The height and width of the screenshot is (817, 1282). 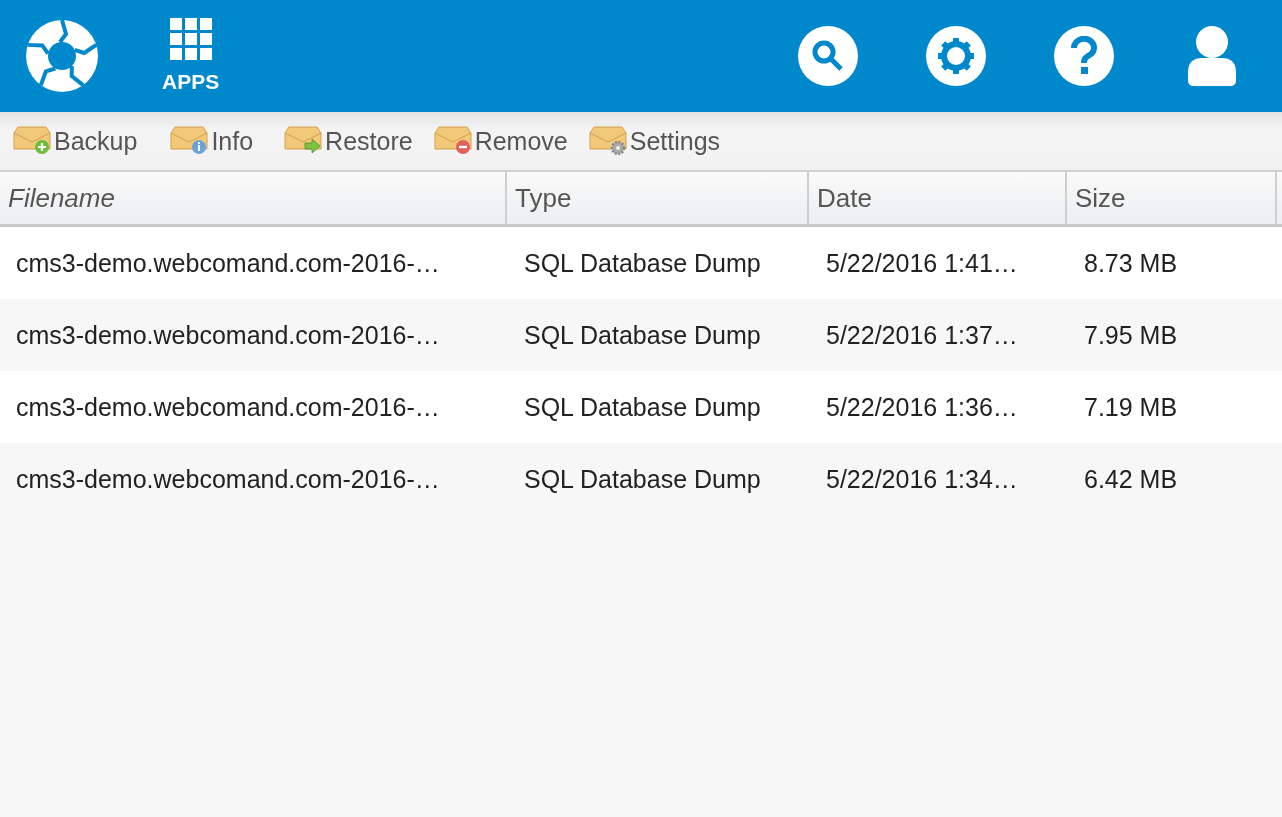 What do you see at coordinates (1131, 335) in the screenshot?
I see `table-cell-text: 7.95 MB` at bounding box center [1131, 335].